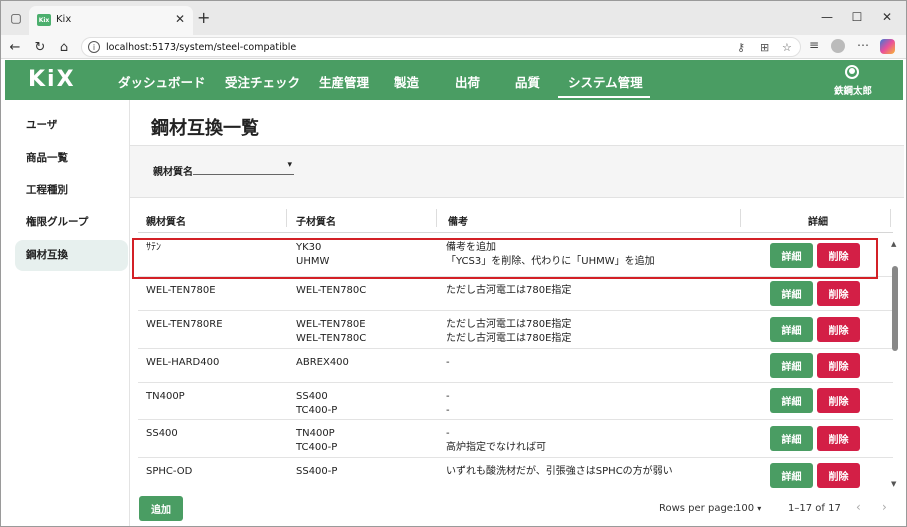  Describe the element at coordinates (517, 172) in the screenshot. I see `filter-panel: 親材質名 ▾` at that location.